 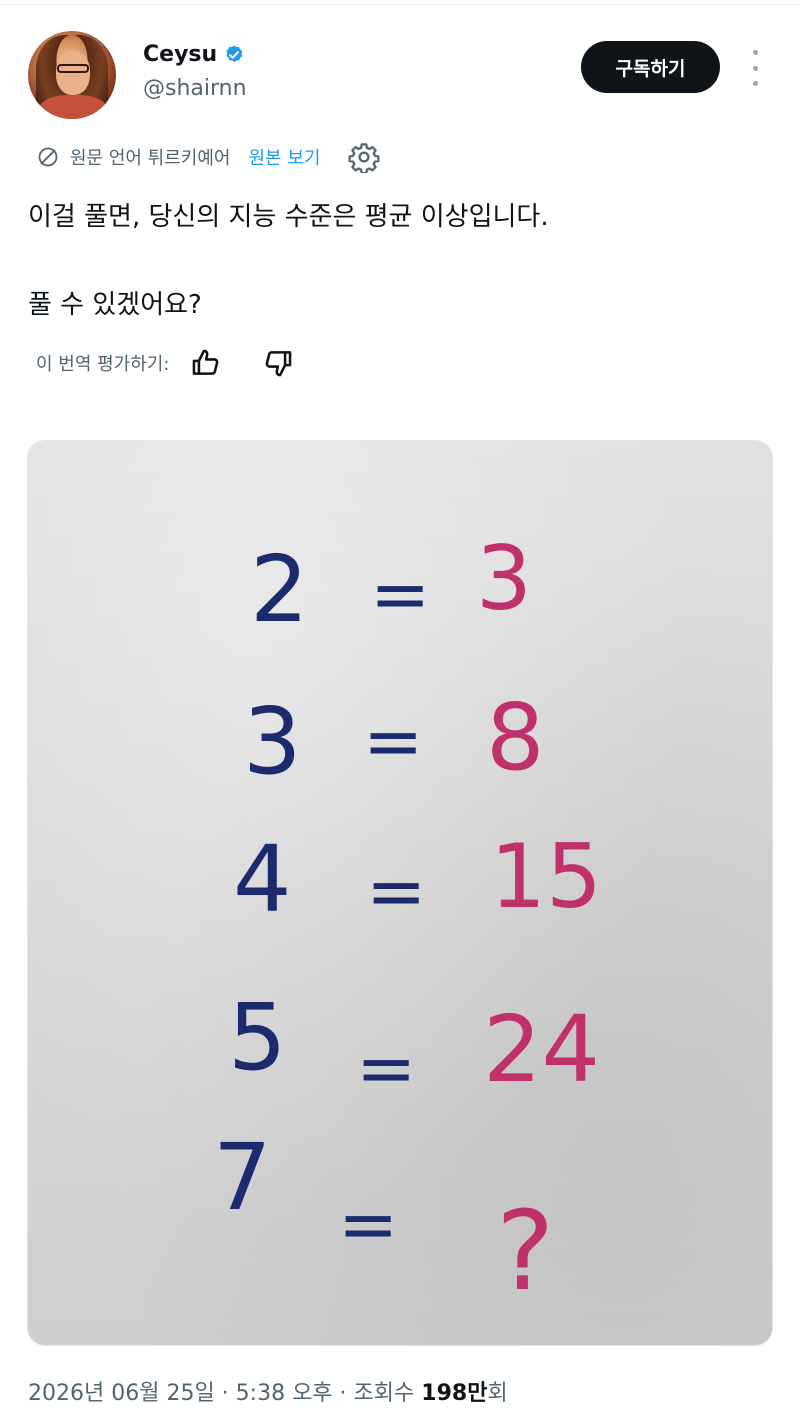 I want to click on translation-notice: 원문 언어 튀르키예어 원본 보기, so click(x=208, y=157).